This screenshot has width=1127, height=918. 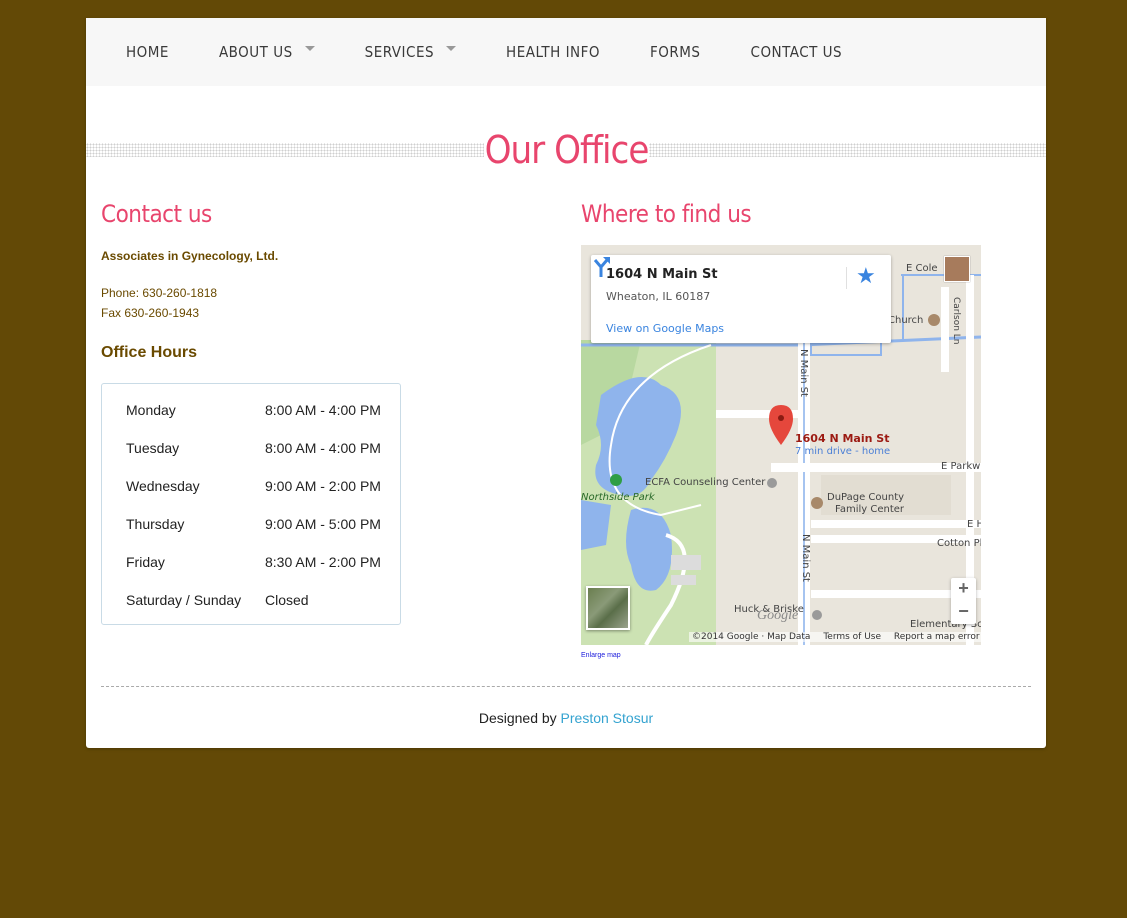 What do you see at coordinates (163, 486) in the screenshot?
I see `hours-day: Wednesday` at bounding box center [163, 486].